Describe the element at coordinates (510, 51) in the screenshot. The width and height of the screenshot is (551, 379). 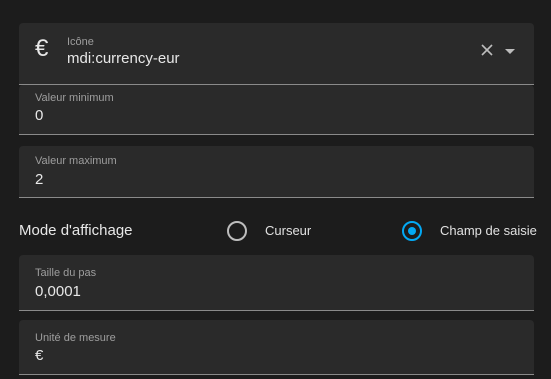
I see `dropdown-arrow-icon` at that location.